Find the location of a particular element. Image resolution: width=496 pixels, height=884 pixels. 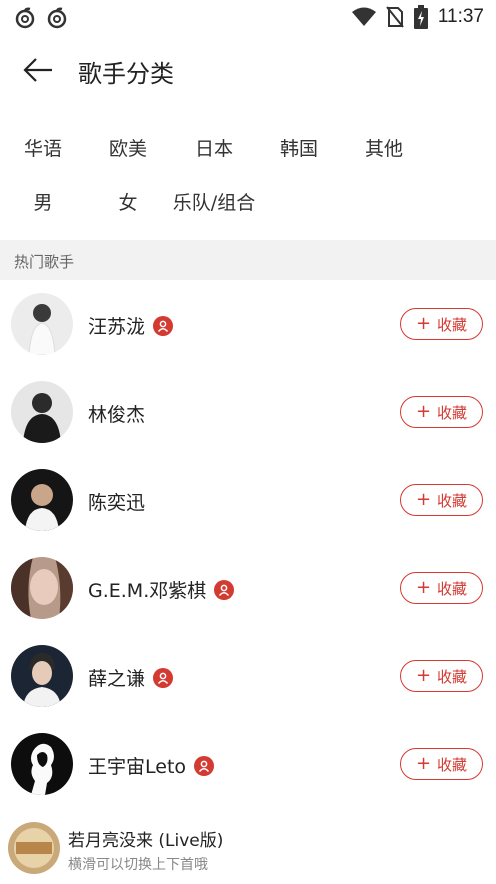

status-left-icons is located at coordinates (41, 18).